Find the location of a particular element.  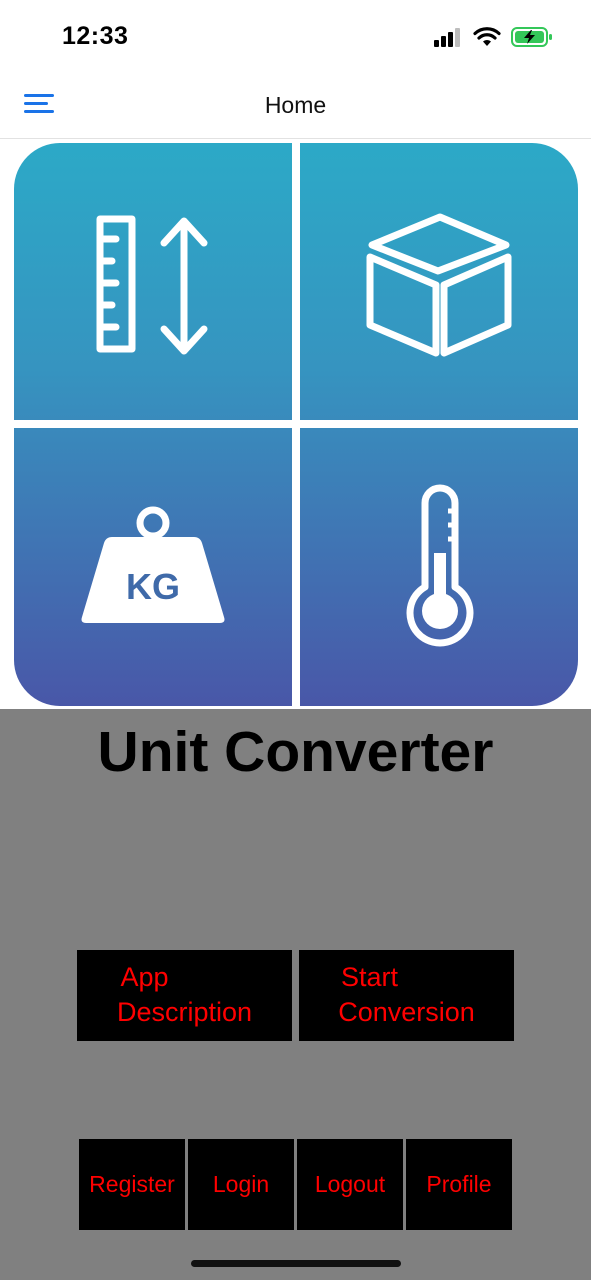

status-bar: 12:33 is located at coordinates (295, 36).